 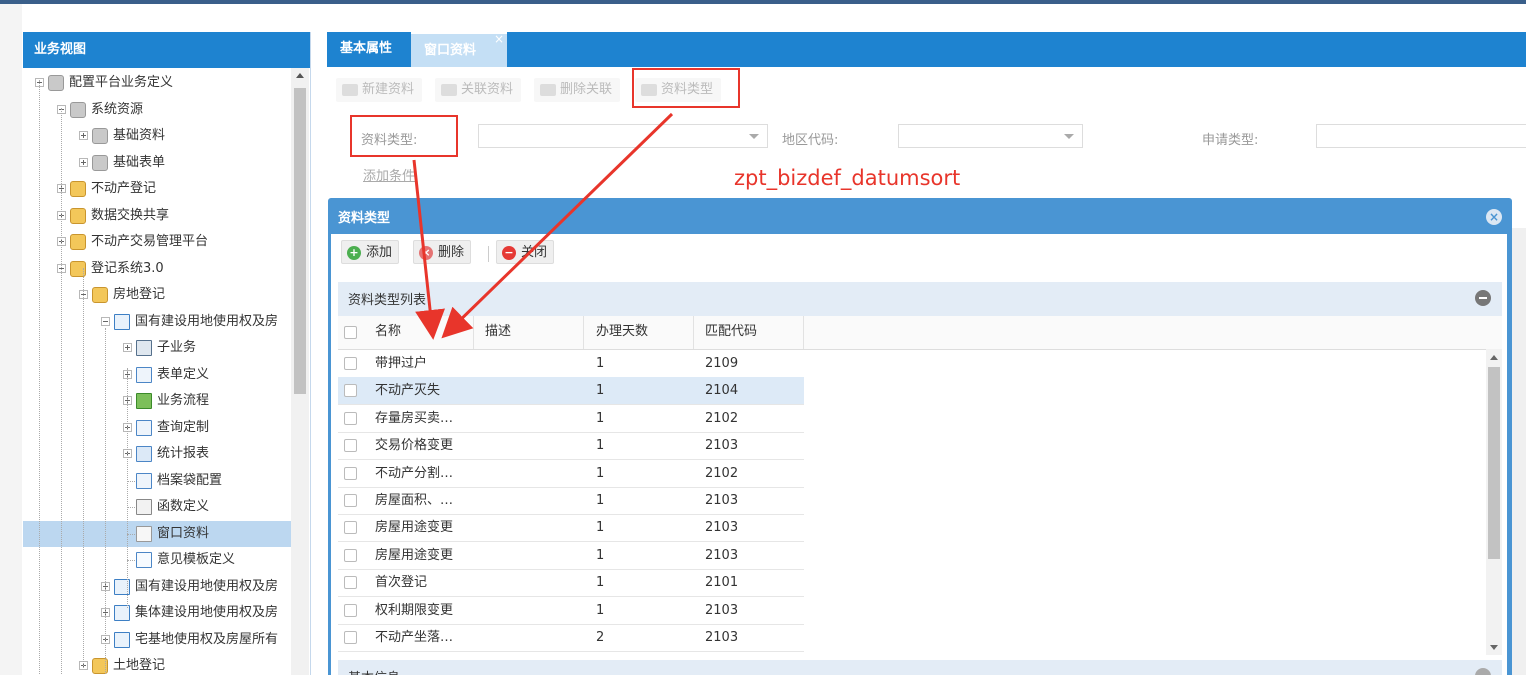 I want to click on table-row: 房屋面积、… 1 2103, so click(x=571, y=501).